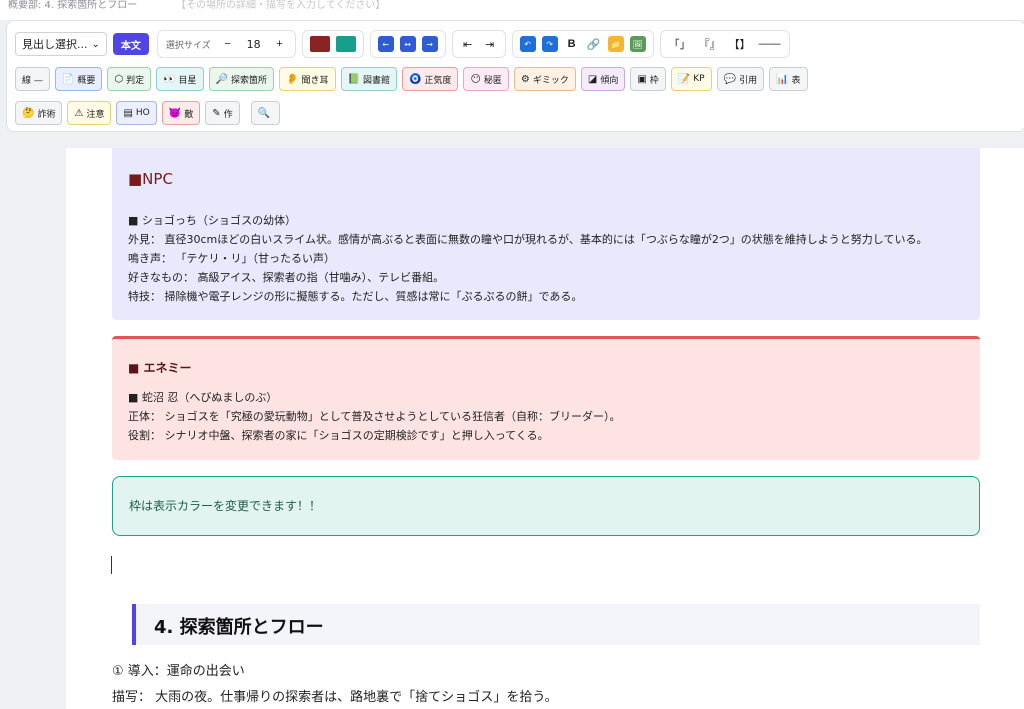 Image resolution: width=1024 pixels, height=709 pixels. I want to click on chip-gimmick: ⚙ ギミック, so click(544, 79).